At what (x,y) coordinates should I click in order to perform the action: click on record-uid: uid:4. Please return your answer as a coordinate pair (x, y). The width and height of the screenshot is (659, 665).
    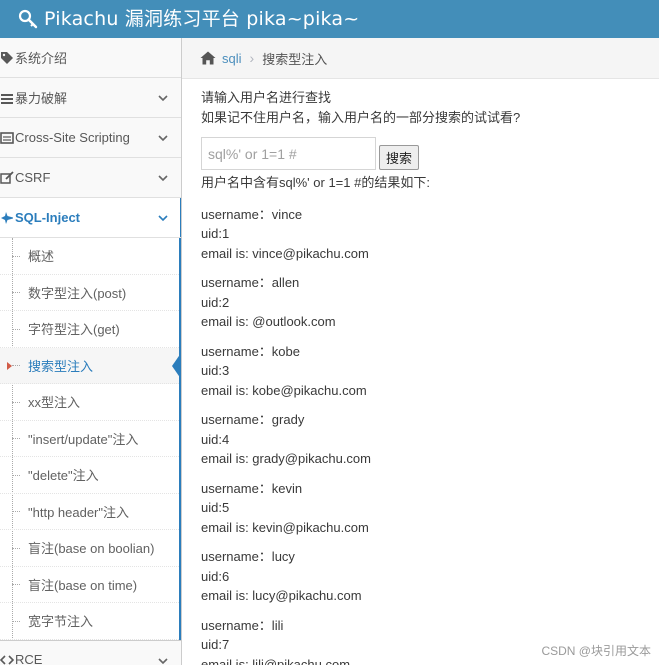
    Looking at the image, I should click on (215, 439).